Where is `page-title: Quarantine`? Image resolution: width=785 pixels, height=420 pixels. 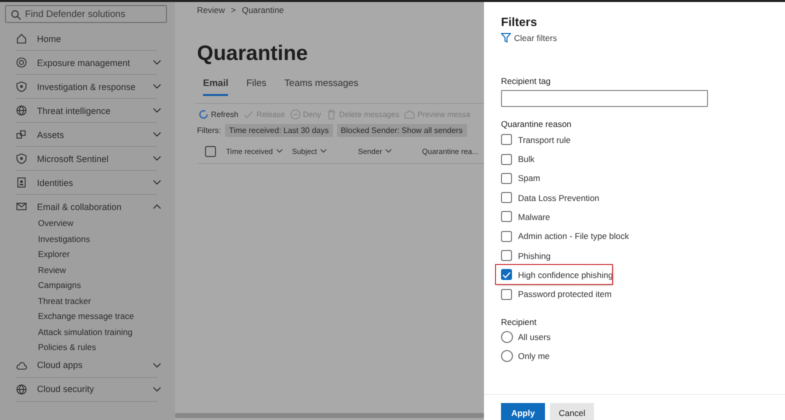 page-title: Quarantine is located at coordinates (253, 54).